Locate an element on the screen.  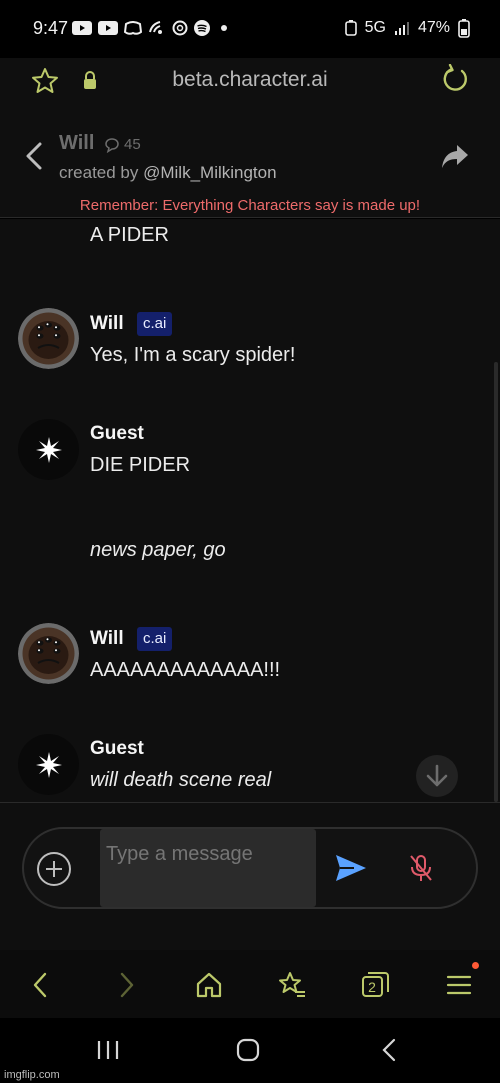
message-text: will death scene real is located at coordinates (181, 780).